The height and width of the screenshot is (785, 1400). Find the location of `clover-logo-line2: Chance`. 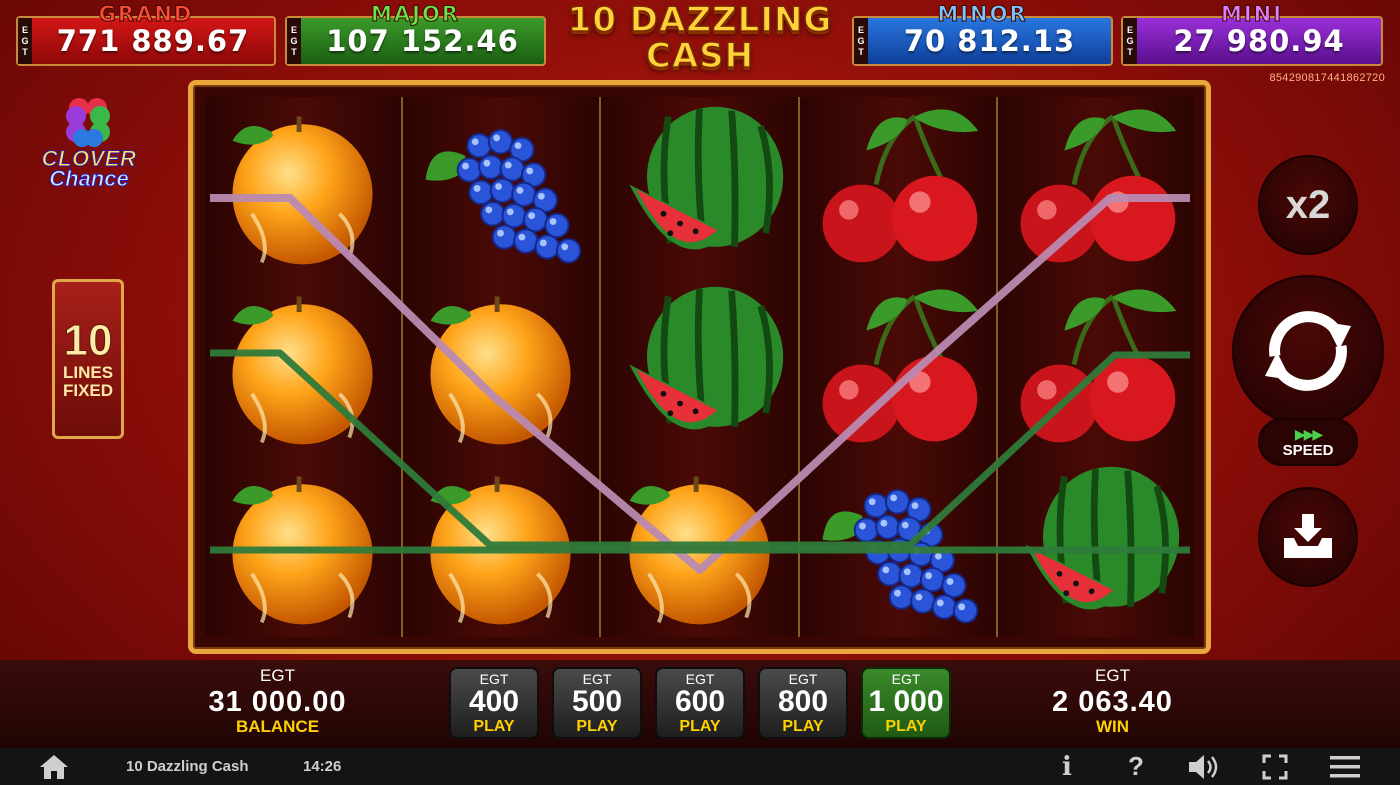

clover-logo-line2: Chance is located at coordinates (89, 179).